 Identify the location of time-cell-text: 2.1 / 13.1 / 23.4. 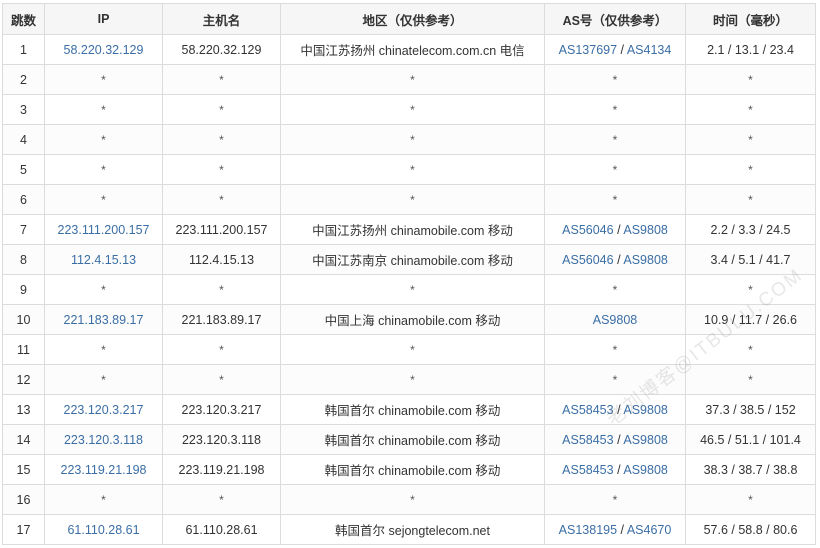
(750, 49).